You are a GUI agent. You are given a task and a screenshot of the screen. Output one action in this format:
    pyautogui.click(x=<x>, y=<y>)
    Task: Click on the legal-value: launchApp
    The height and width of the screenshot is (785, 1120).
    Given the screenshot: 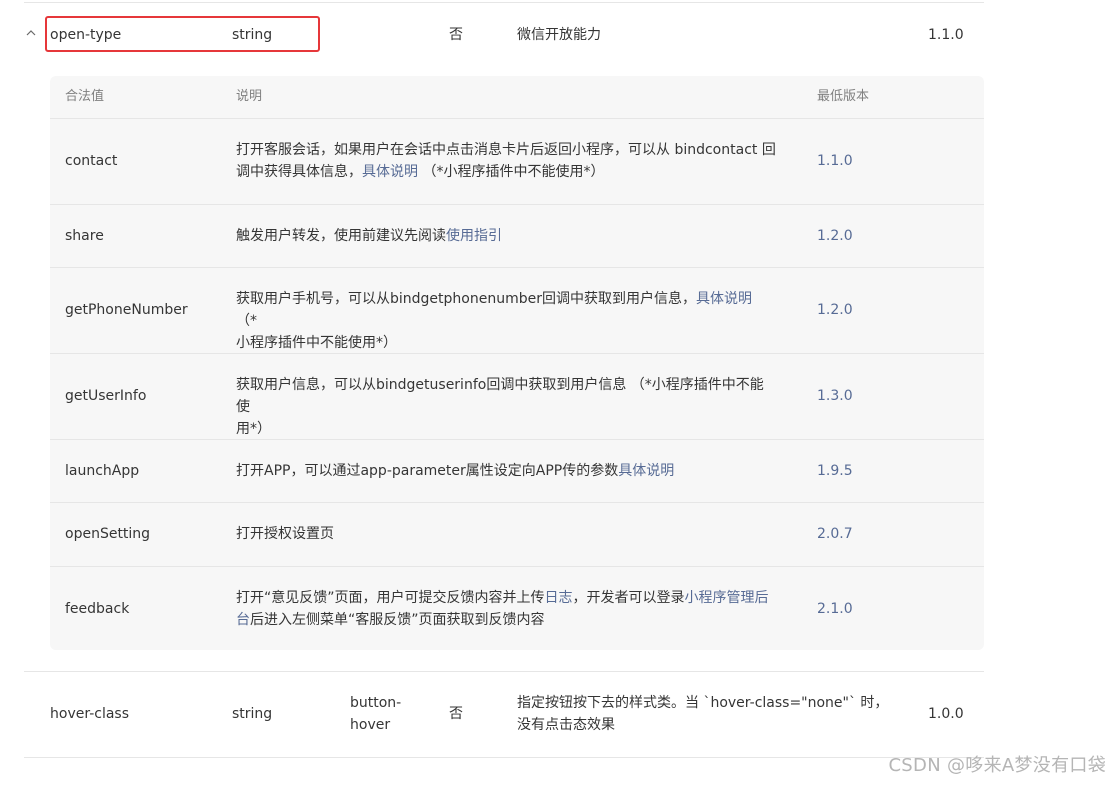 What is the action you would take?
    pyautogui.click(x=102, y=471)
    